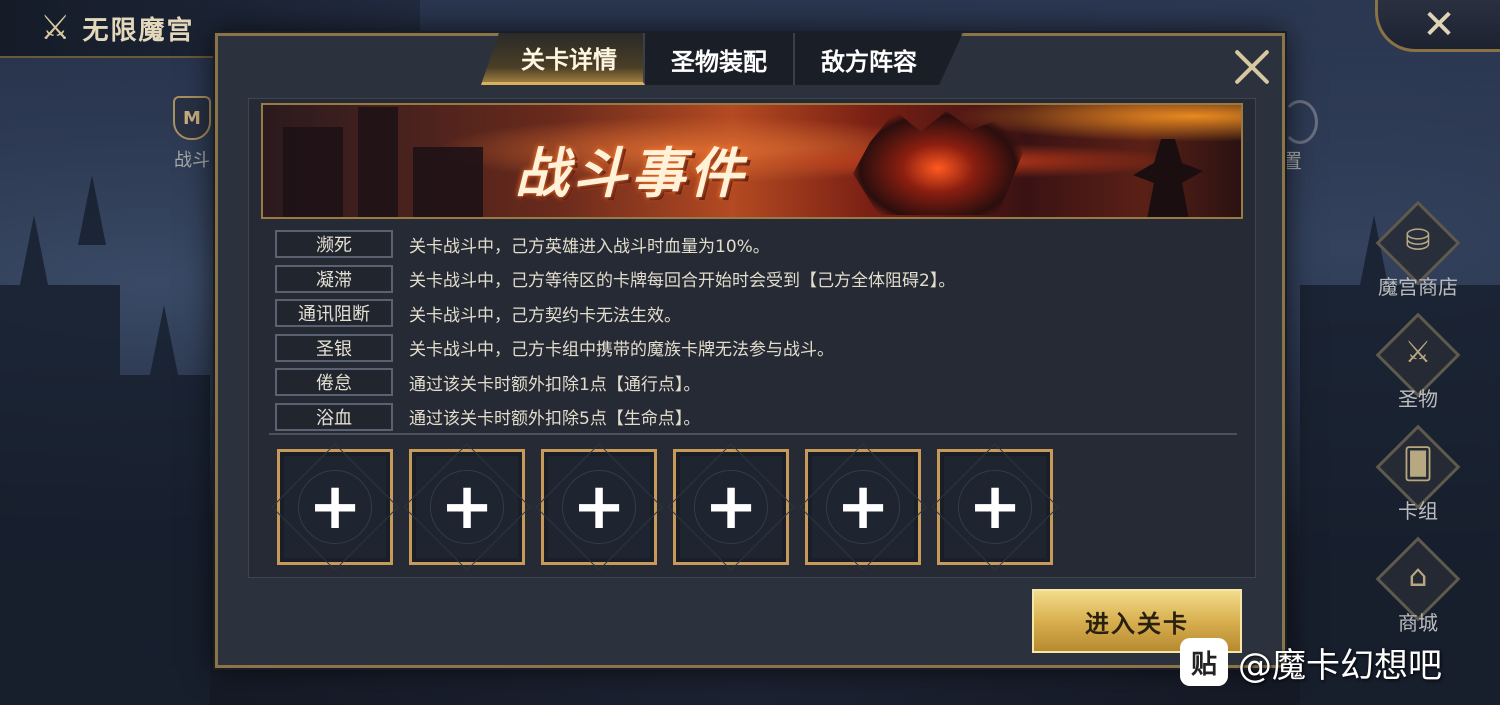 The width and height of the screenshot is (1500, 705). What do you see at coordinates (55, 28) in the screenshot?
I see `crossed-swords-icon: ⚔` at bounding box center [55, 28].